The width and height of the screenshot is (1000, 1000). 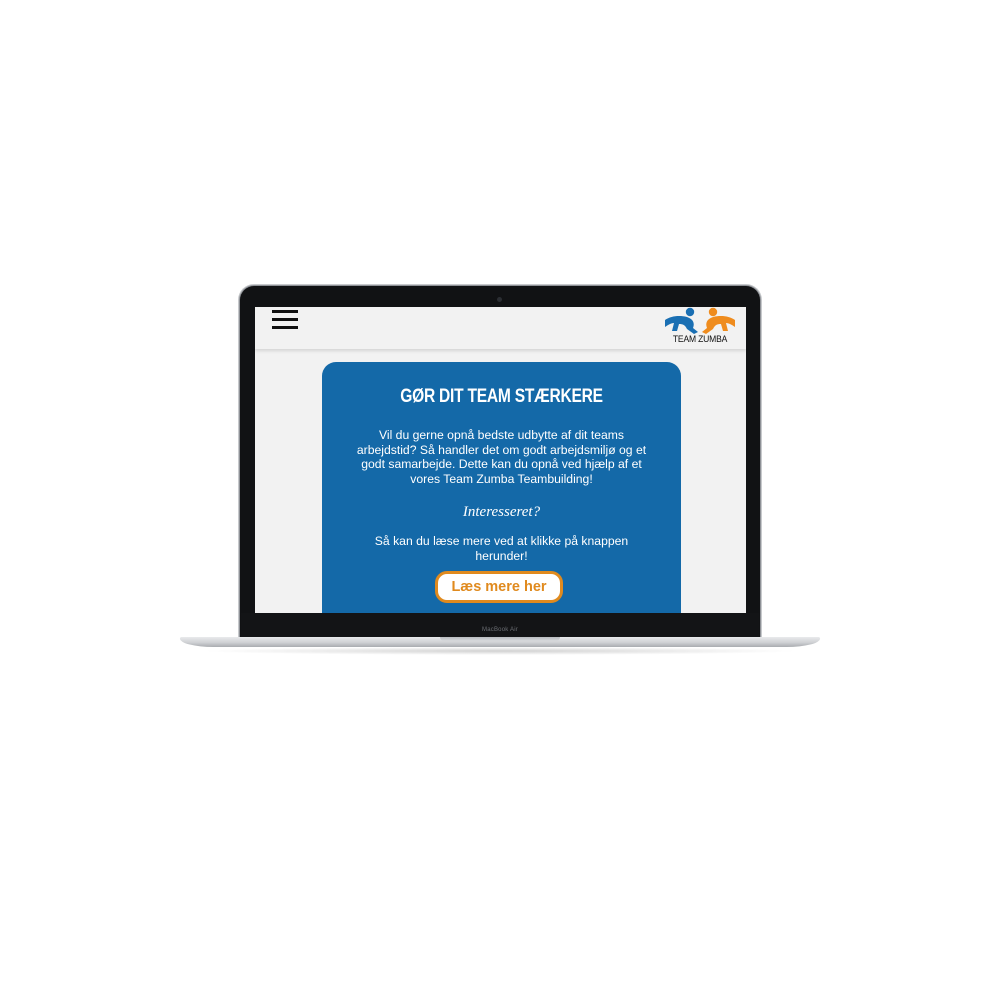 I want to click on two-dancers-logo-icon, so click(x=700, y=320).